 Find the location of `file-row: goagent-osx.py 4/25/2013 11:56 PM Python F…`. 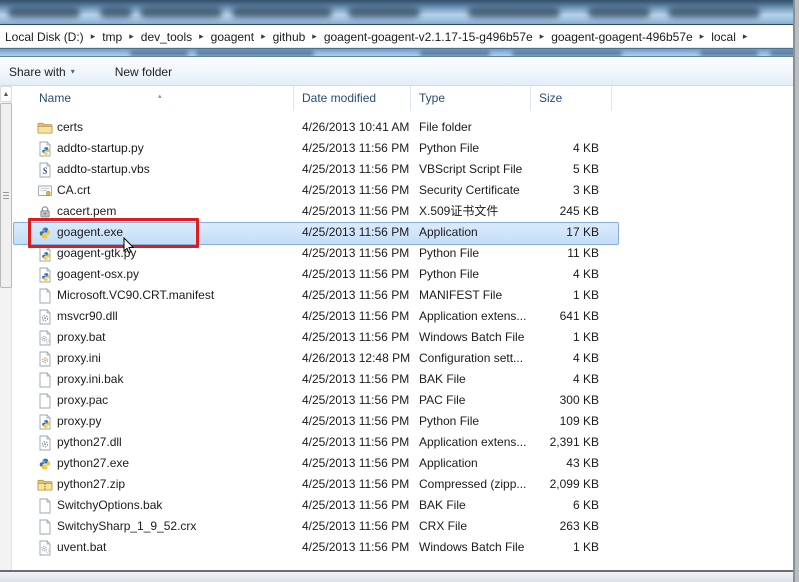

file-row: goagent-osx.py 4/25/2013 11:56 PM Python F… is located at coordinates (401, 274).